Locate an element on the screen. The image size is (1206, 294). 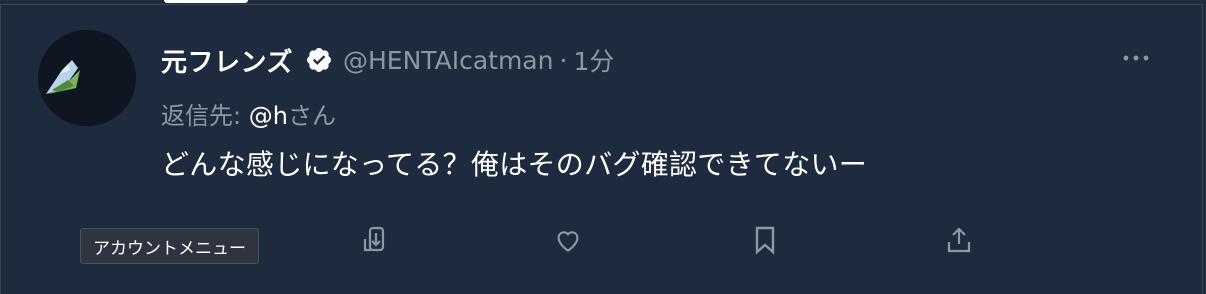
like-button is located at coordinates (568, 240).